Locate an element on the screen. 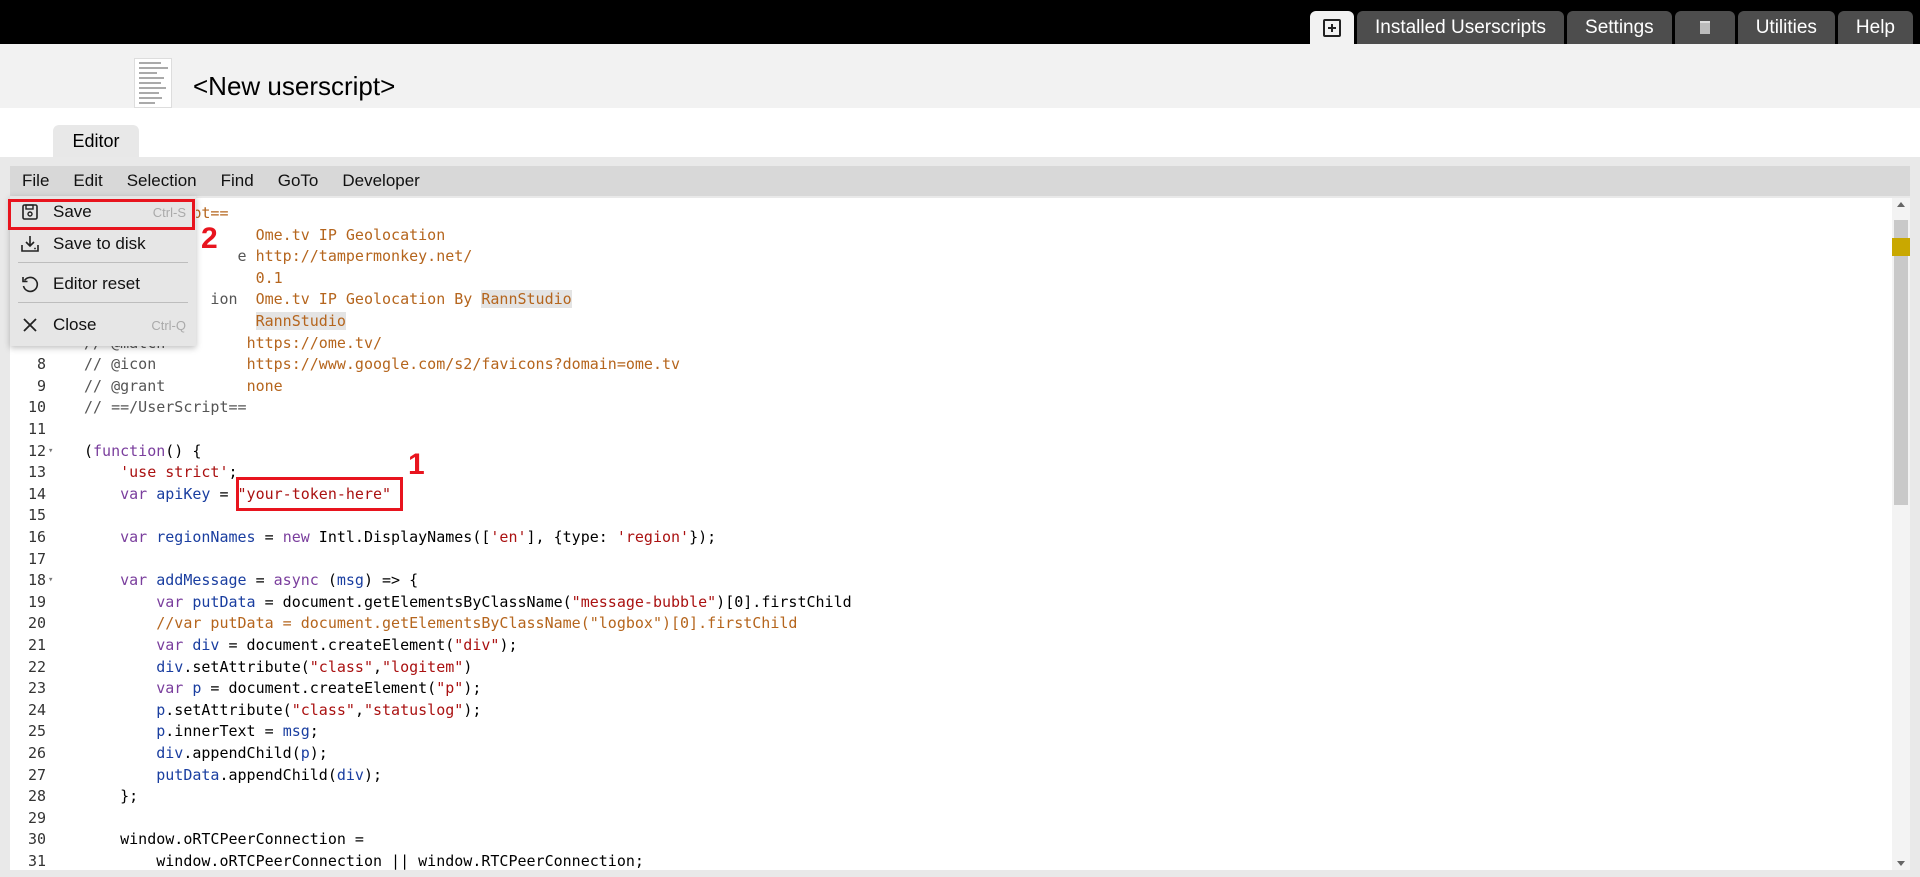 The width and height of the screenshot is (1920, 877). code-line: 25 p.innerText = msg; is located at coordinates (950, 732).